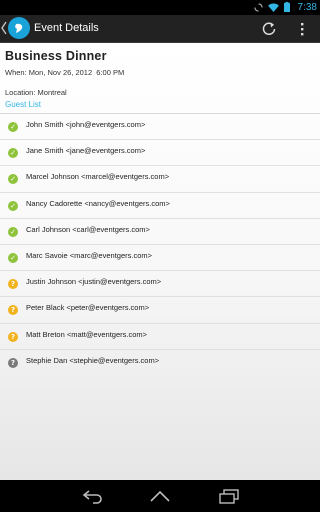 The image size is (320, 512). Describe the element at coordinates (86, 151) in the screenshot. I see `guest-name: Jane Smith <jane@eventgers.com>` at that location.